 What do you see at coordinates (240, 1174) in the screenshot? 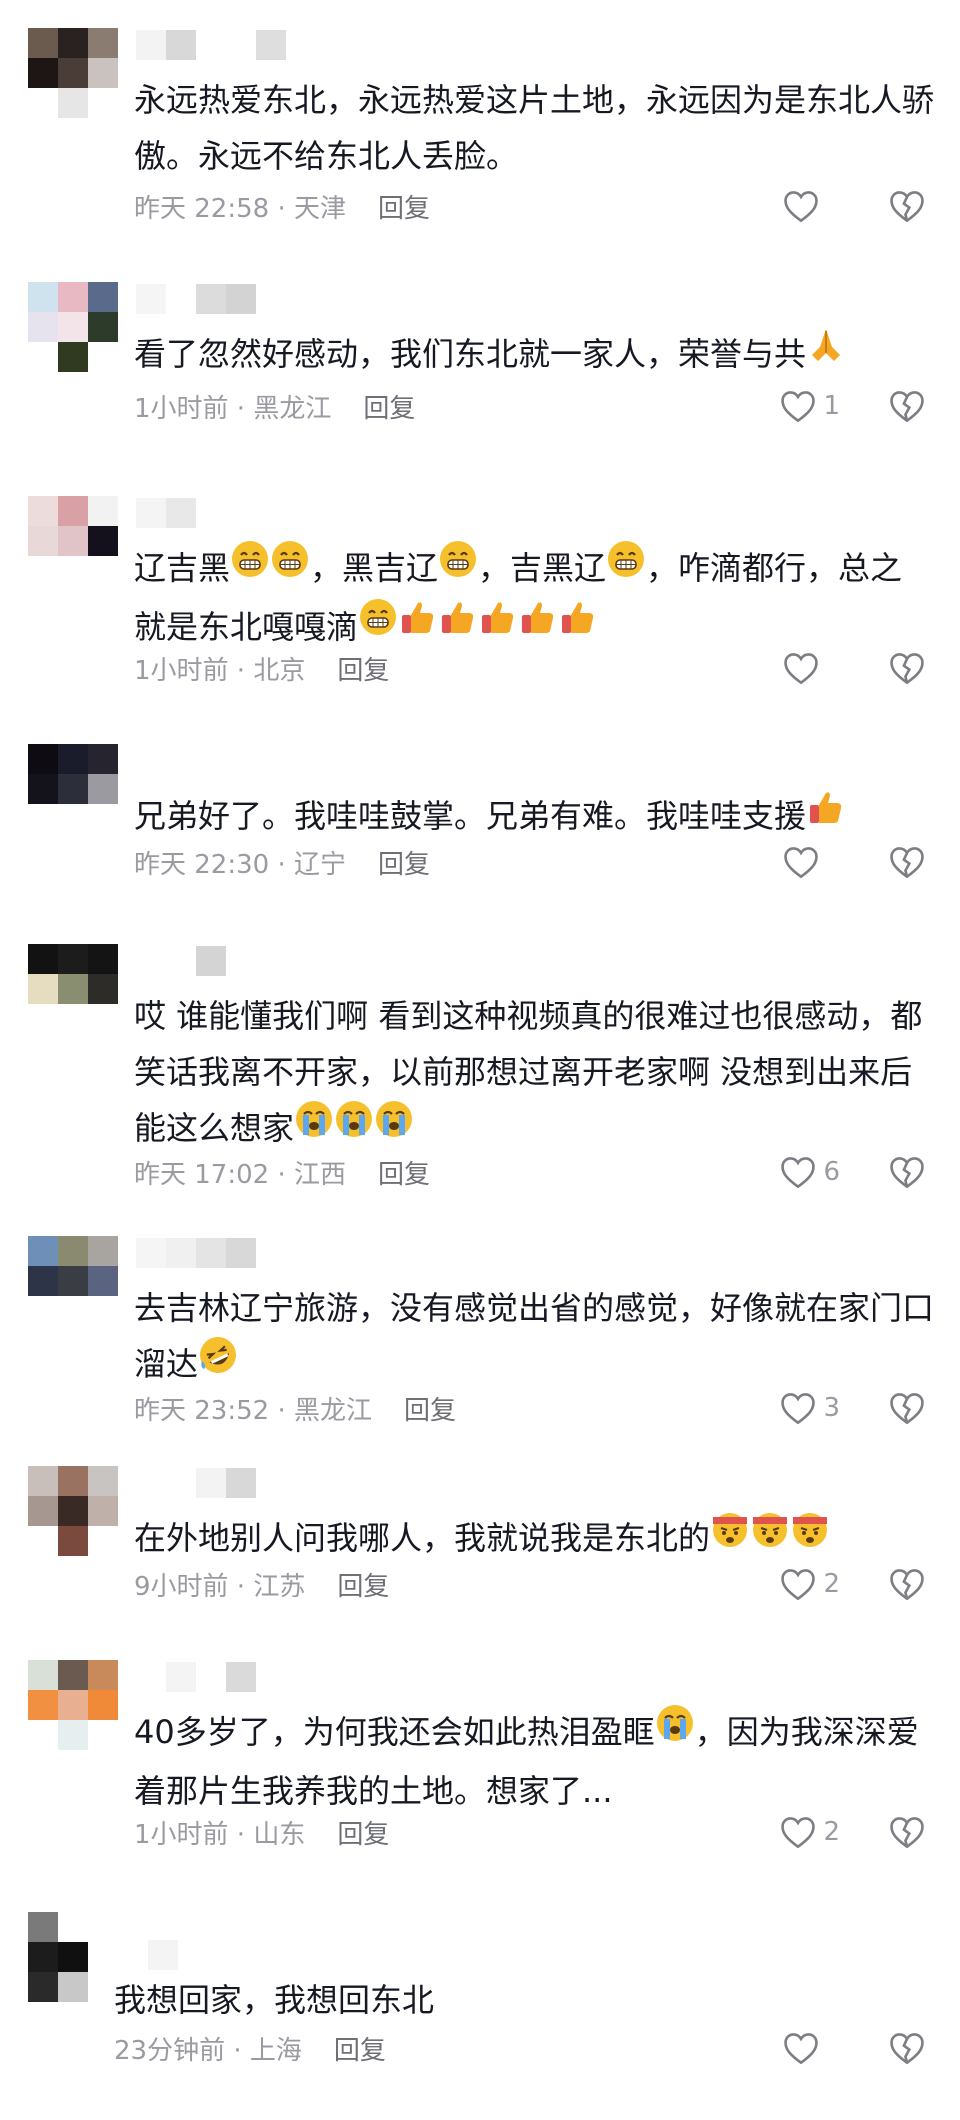
I see `comment-time-location: 昨天 17:02 · 江西` at bounding box center [240, 1174].